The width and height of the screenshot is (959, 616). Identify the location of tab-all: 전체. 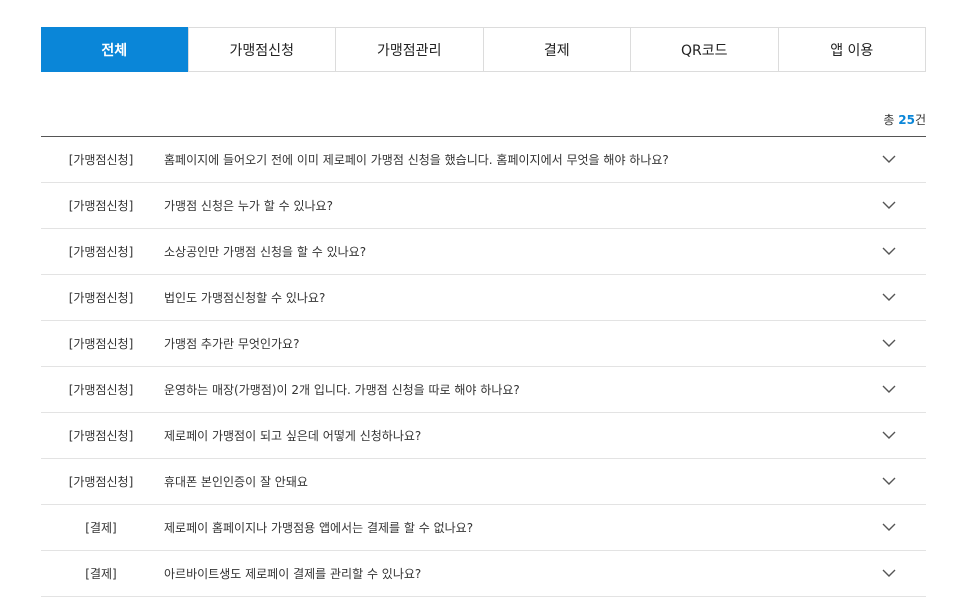
(114, 49).